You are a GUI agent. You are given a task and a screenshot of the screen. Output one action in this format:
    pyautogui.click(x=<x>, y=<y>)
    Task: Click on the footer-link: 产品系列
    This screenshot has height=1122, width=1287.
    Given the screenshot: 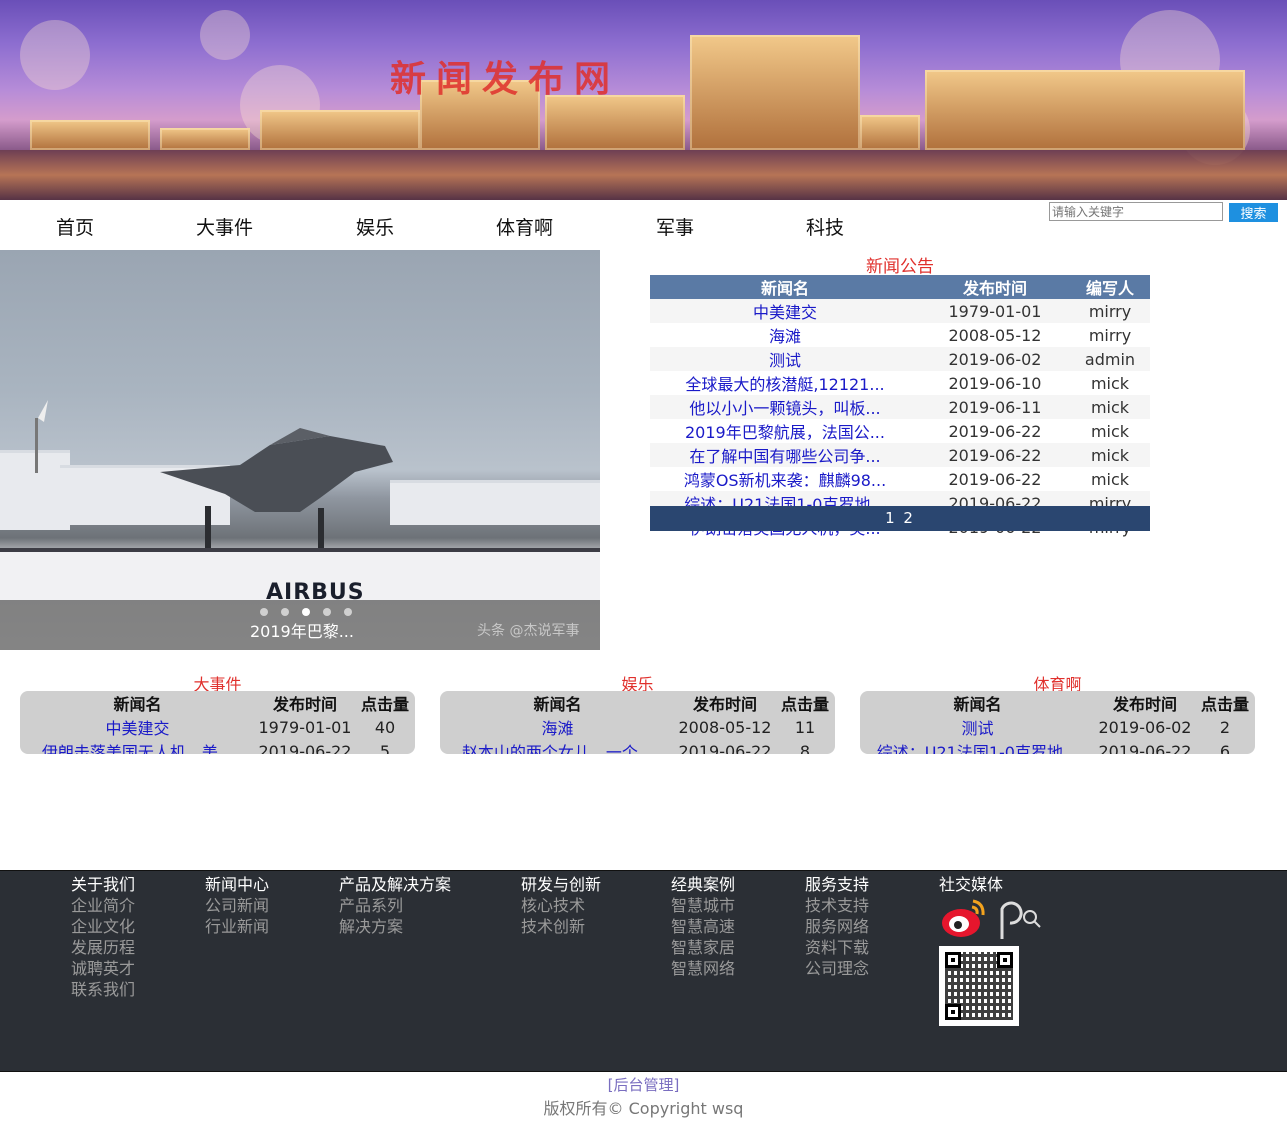 What is the action you would take?
    pyautogui.click(x=395, y=905)
    